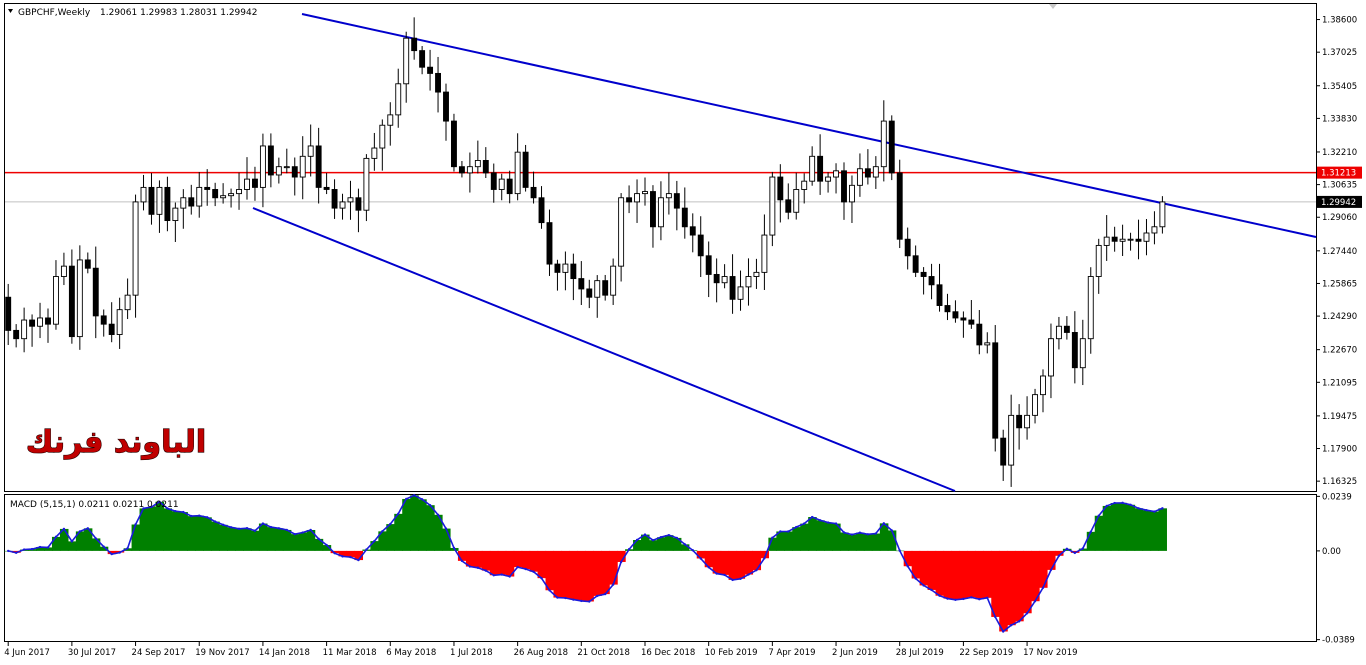 This screenshot has width=1366, height=665. Describe the element at coordinates (350, 653) in the screenshot. I see `time-tick-label: 11 Mar 2018` at that location.